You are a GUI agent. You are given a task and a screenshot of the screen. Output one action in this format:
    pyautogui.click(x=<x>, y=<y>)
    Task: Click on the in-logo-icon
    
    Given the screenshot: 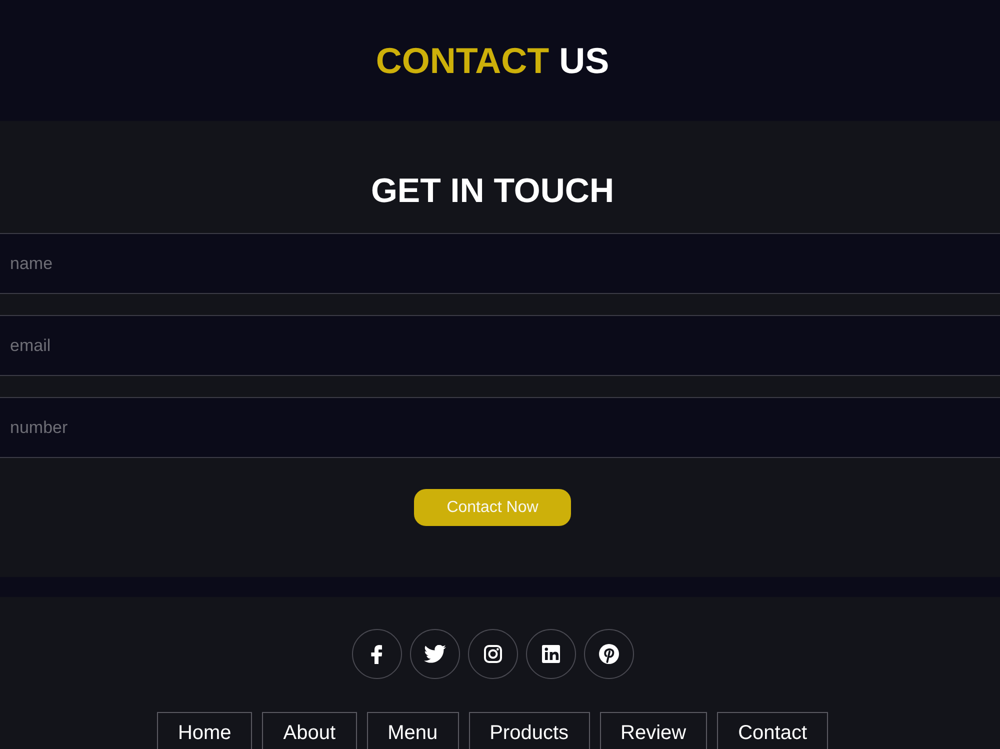 What is the action you would take?
    pyautogui.click(x=551, y=654)
    